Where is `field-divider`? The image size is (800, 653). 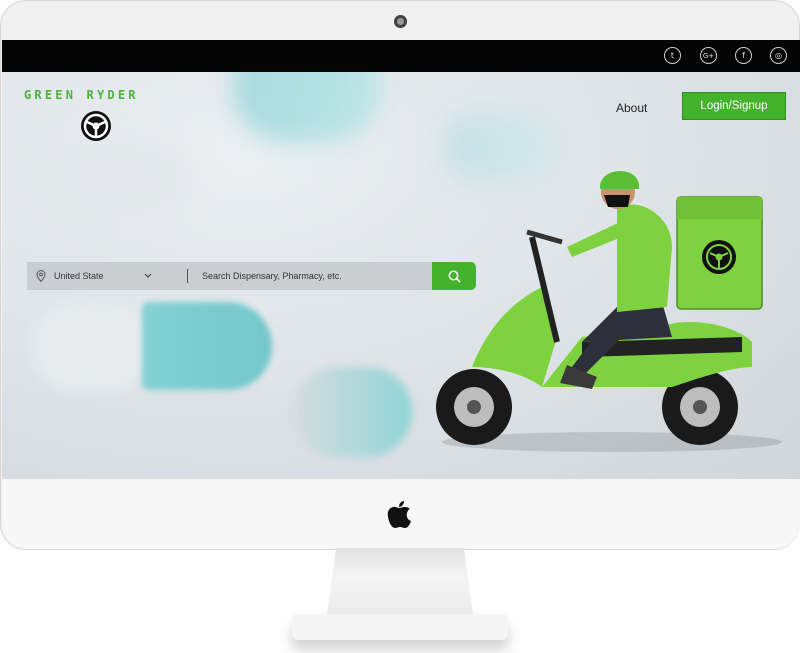 field-divider is located at coordinates (187, 276).